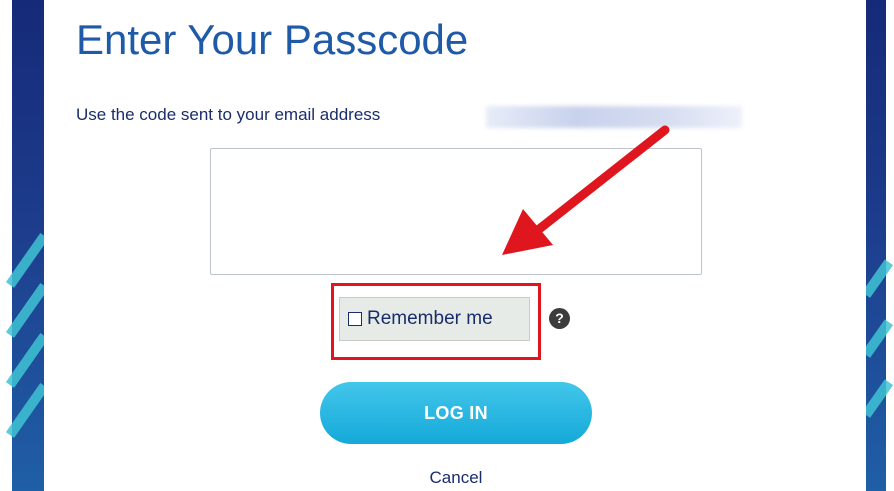 The height and width of the screenshot is (491, 894). Describe the element at coordinates (22, 245) in the screenshot. I see `left-background-panel` at that location.